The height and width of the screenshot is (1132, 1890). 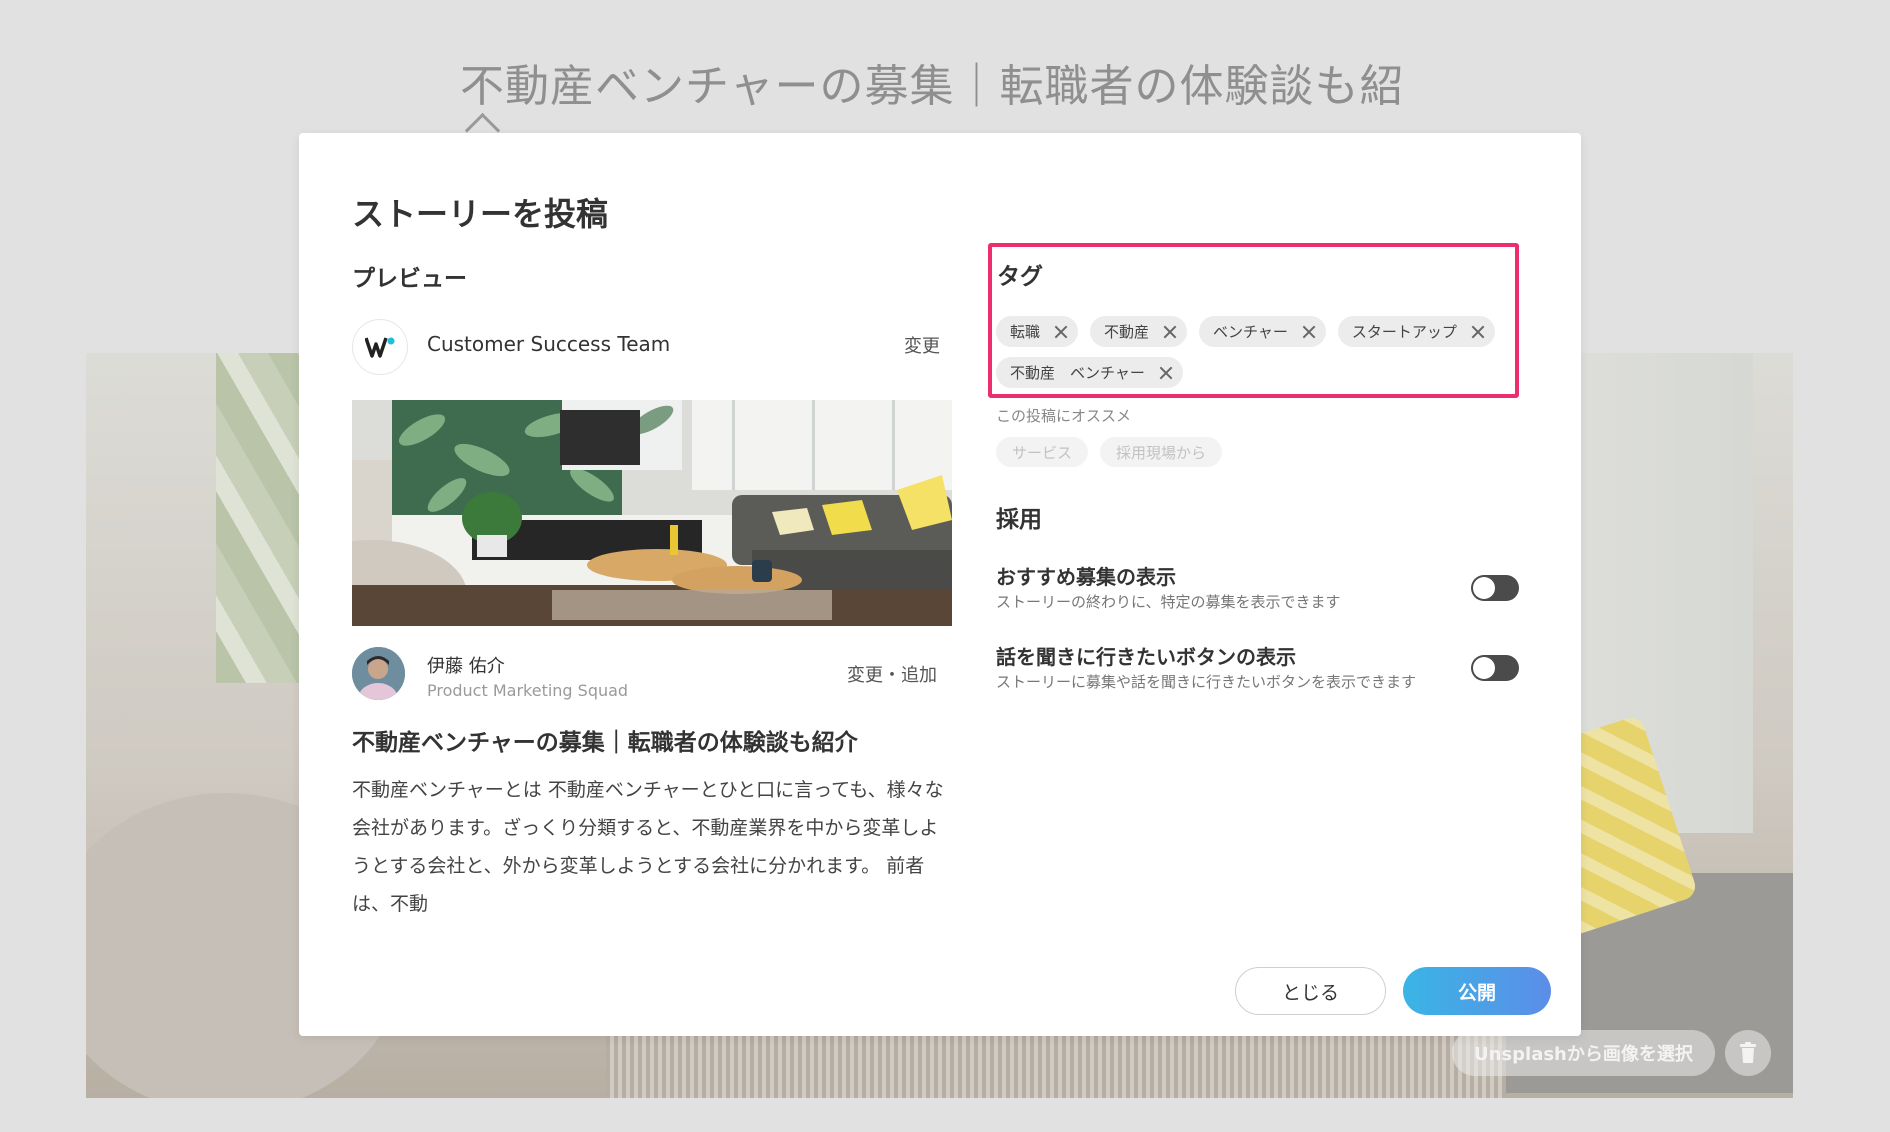 I want to click on tag-label: ベンチャー, so click(x=1250, y=332).